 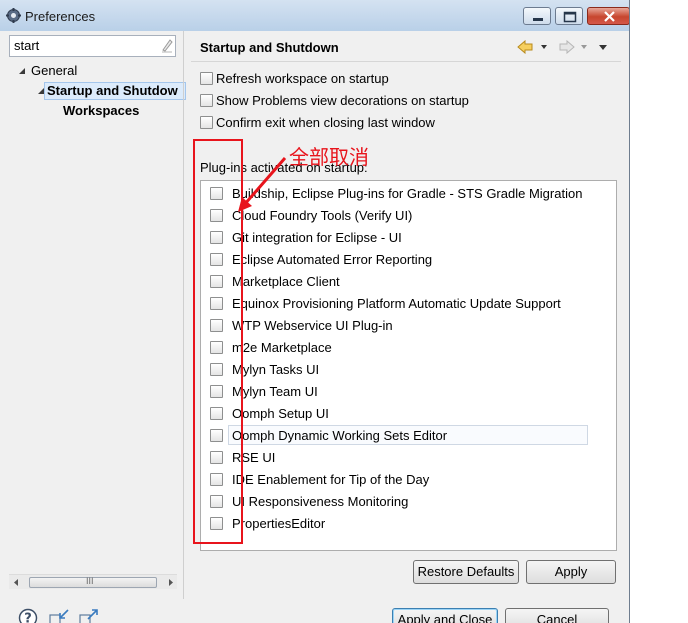 I want to click on tree-item-workspaces: Workspaces, so click(x=101, y=110).